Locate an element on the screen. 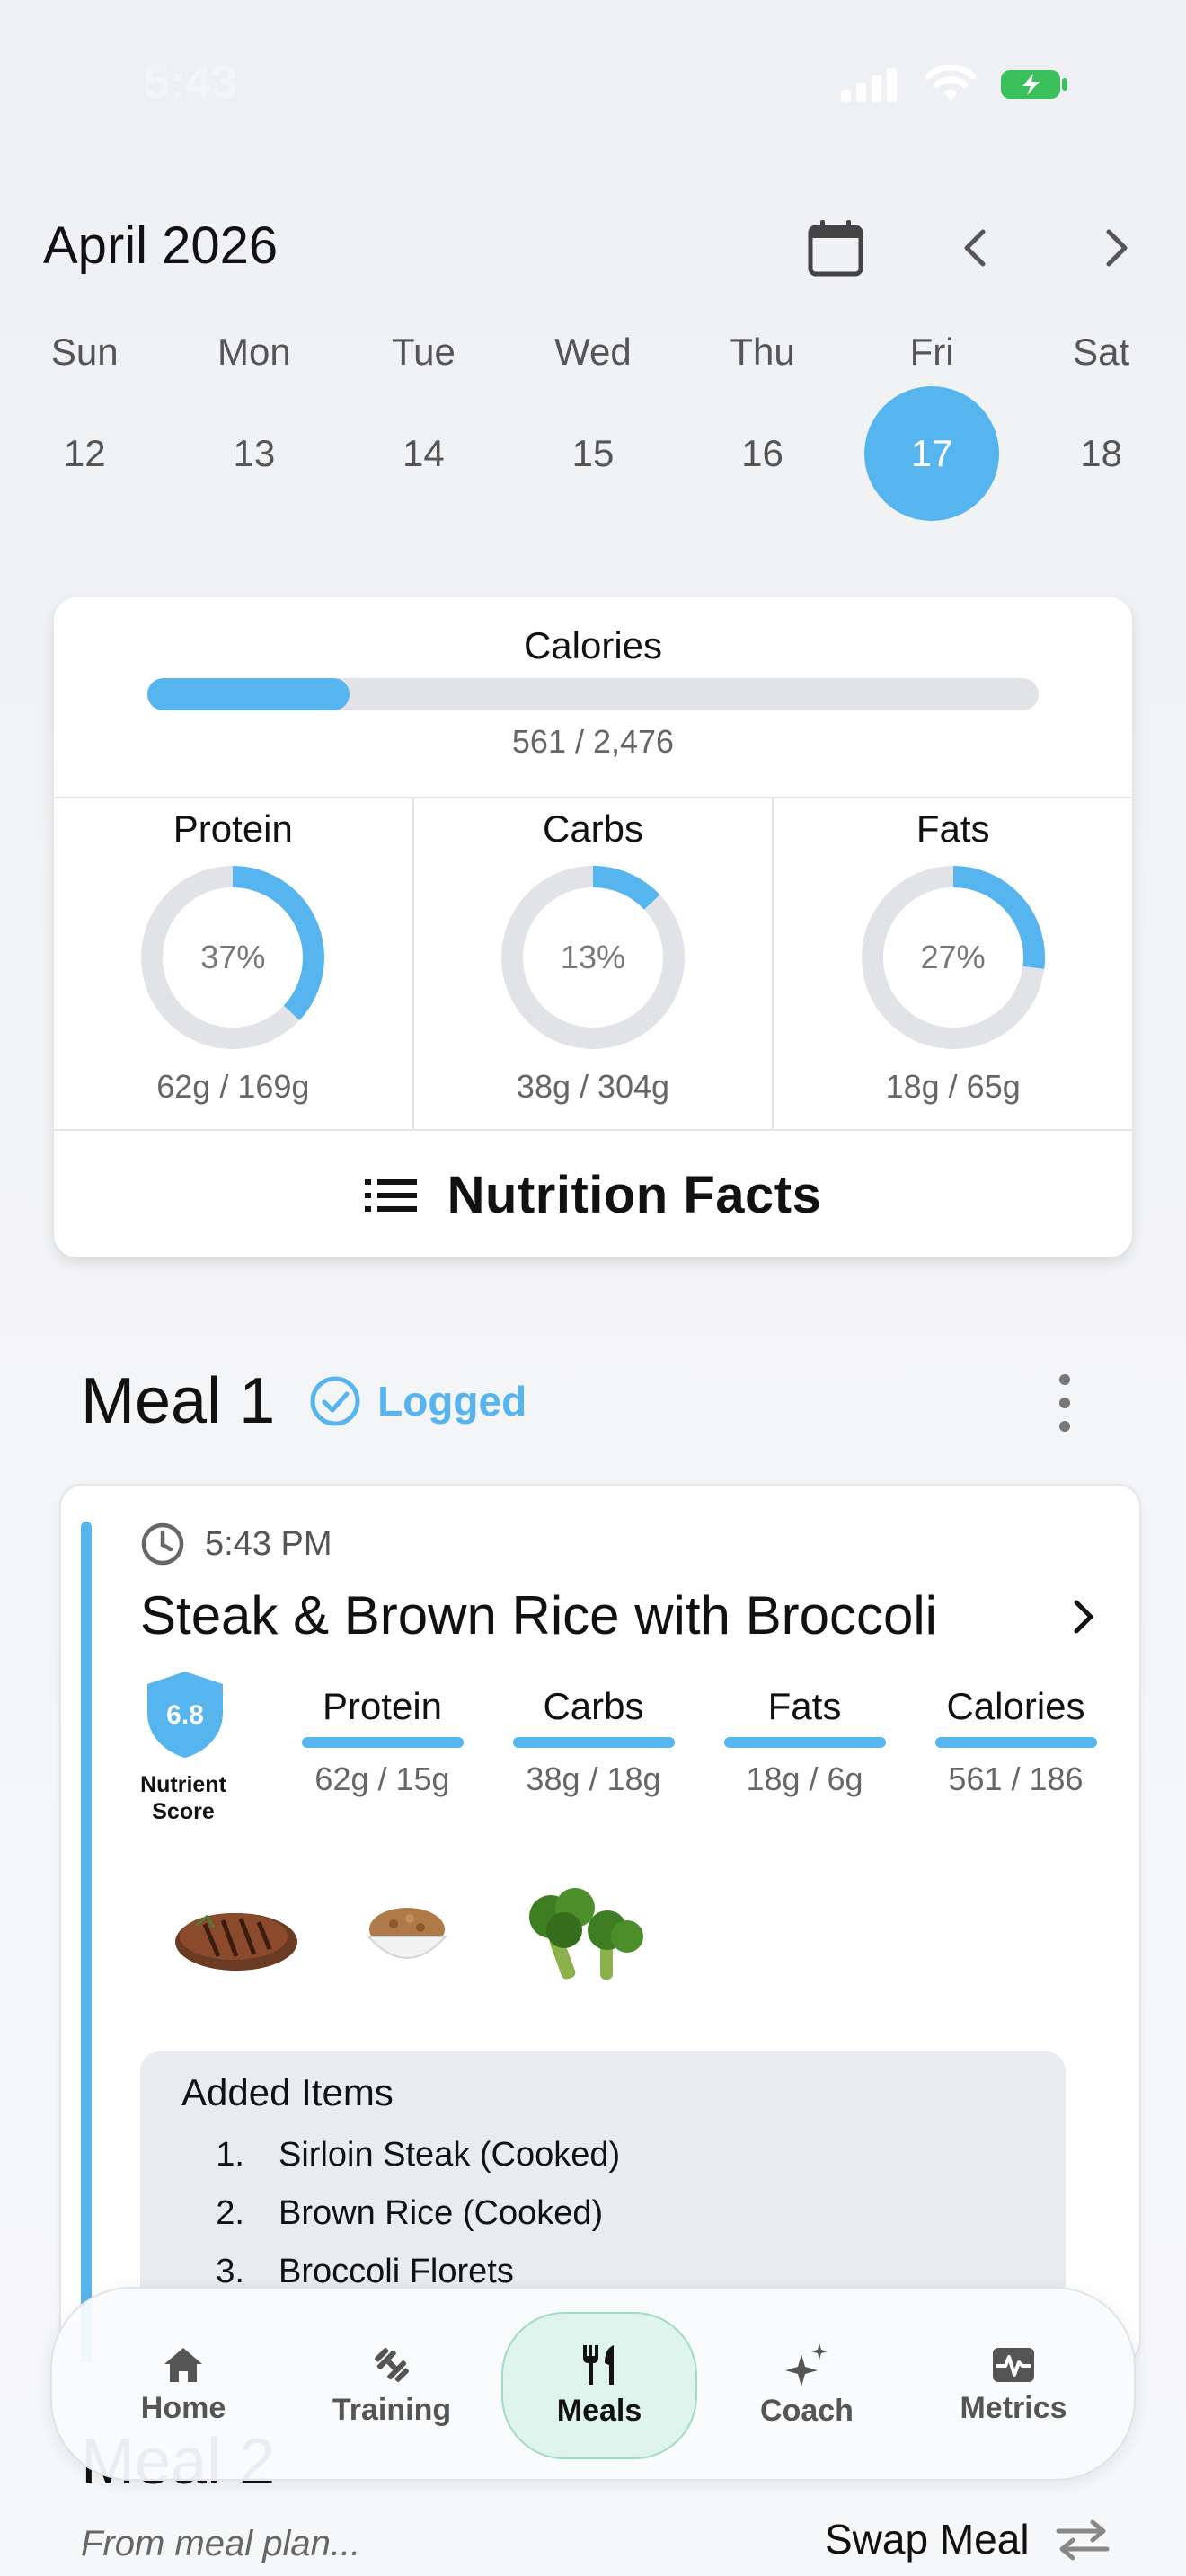 The width and height of the screenshot is (1186, 2576). meal-name: Steak & Brown Rice with Broccoli is located at coordinates (538, 1615).